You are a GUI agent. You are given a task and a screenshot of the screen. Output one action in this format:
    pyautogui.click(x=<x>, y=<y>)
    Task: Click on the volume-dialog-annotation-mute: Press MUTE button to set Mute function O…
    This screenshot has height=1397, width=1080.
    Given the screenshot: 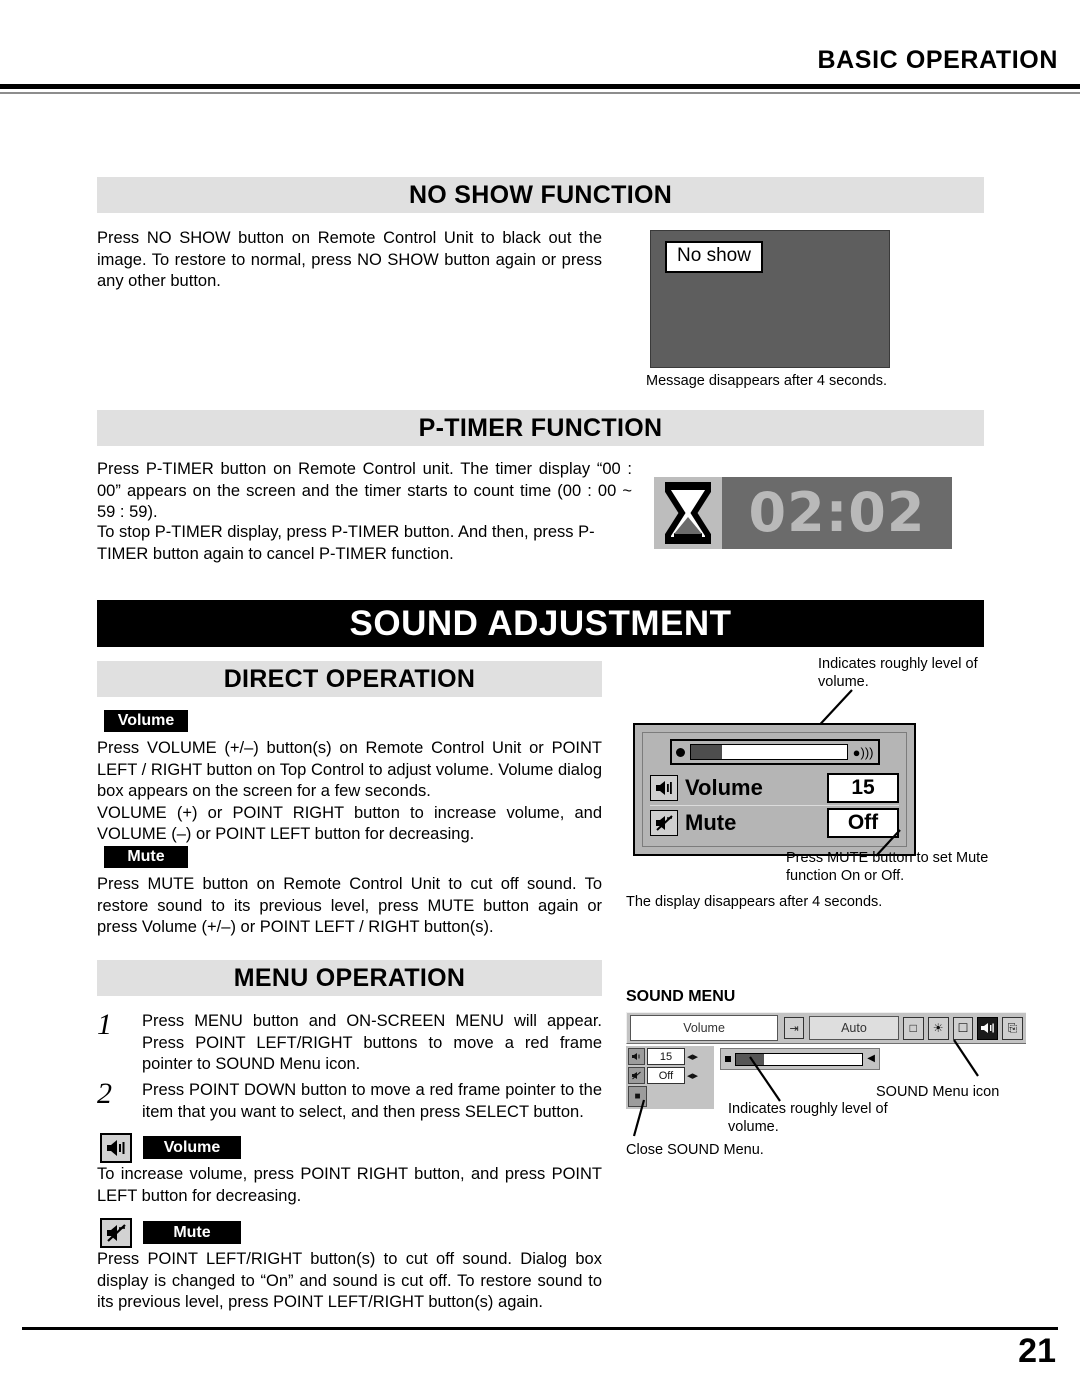 What is the action you would take?
    pyautogui.click(x=887, y=867)
    